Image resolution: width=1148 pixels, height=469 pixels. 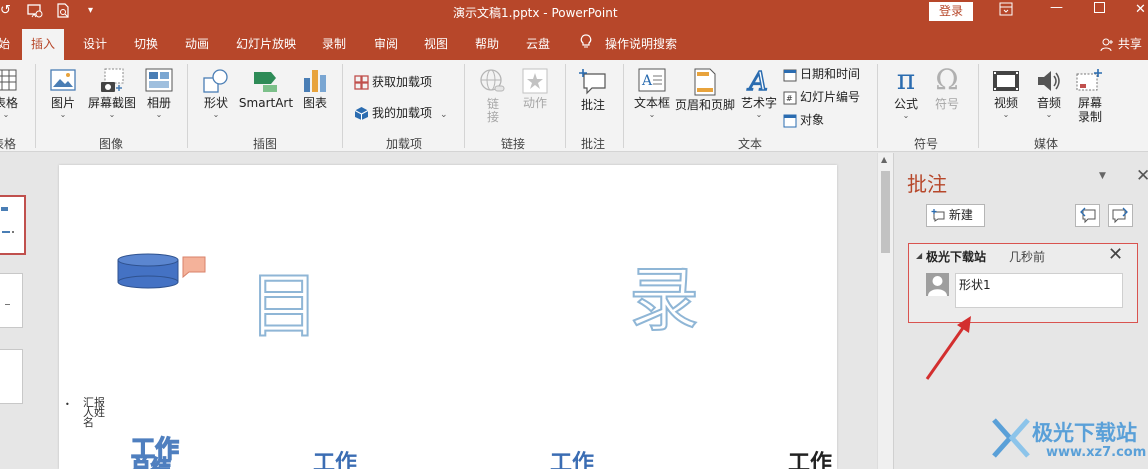 I want to click on audio-label: 音频, so click(x=1048, y=103).